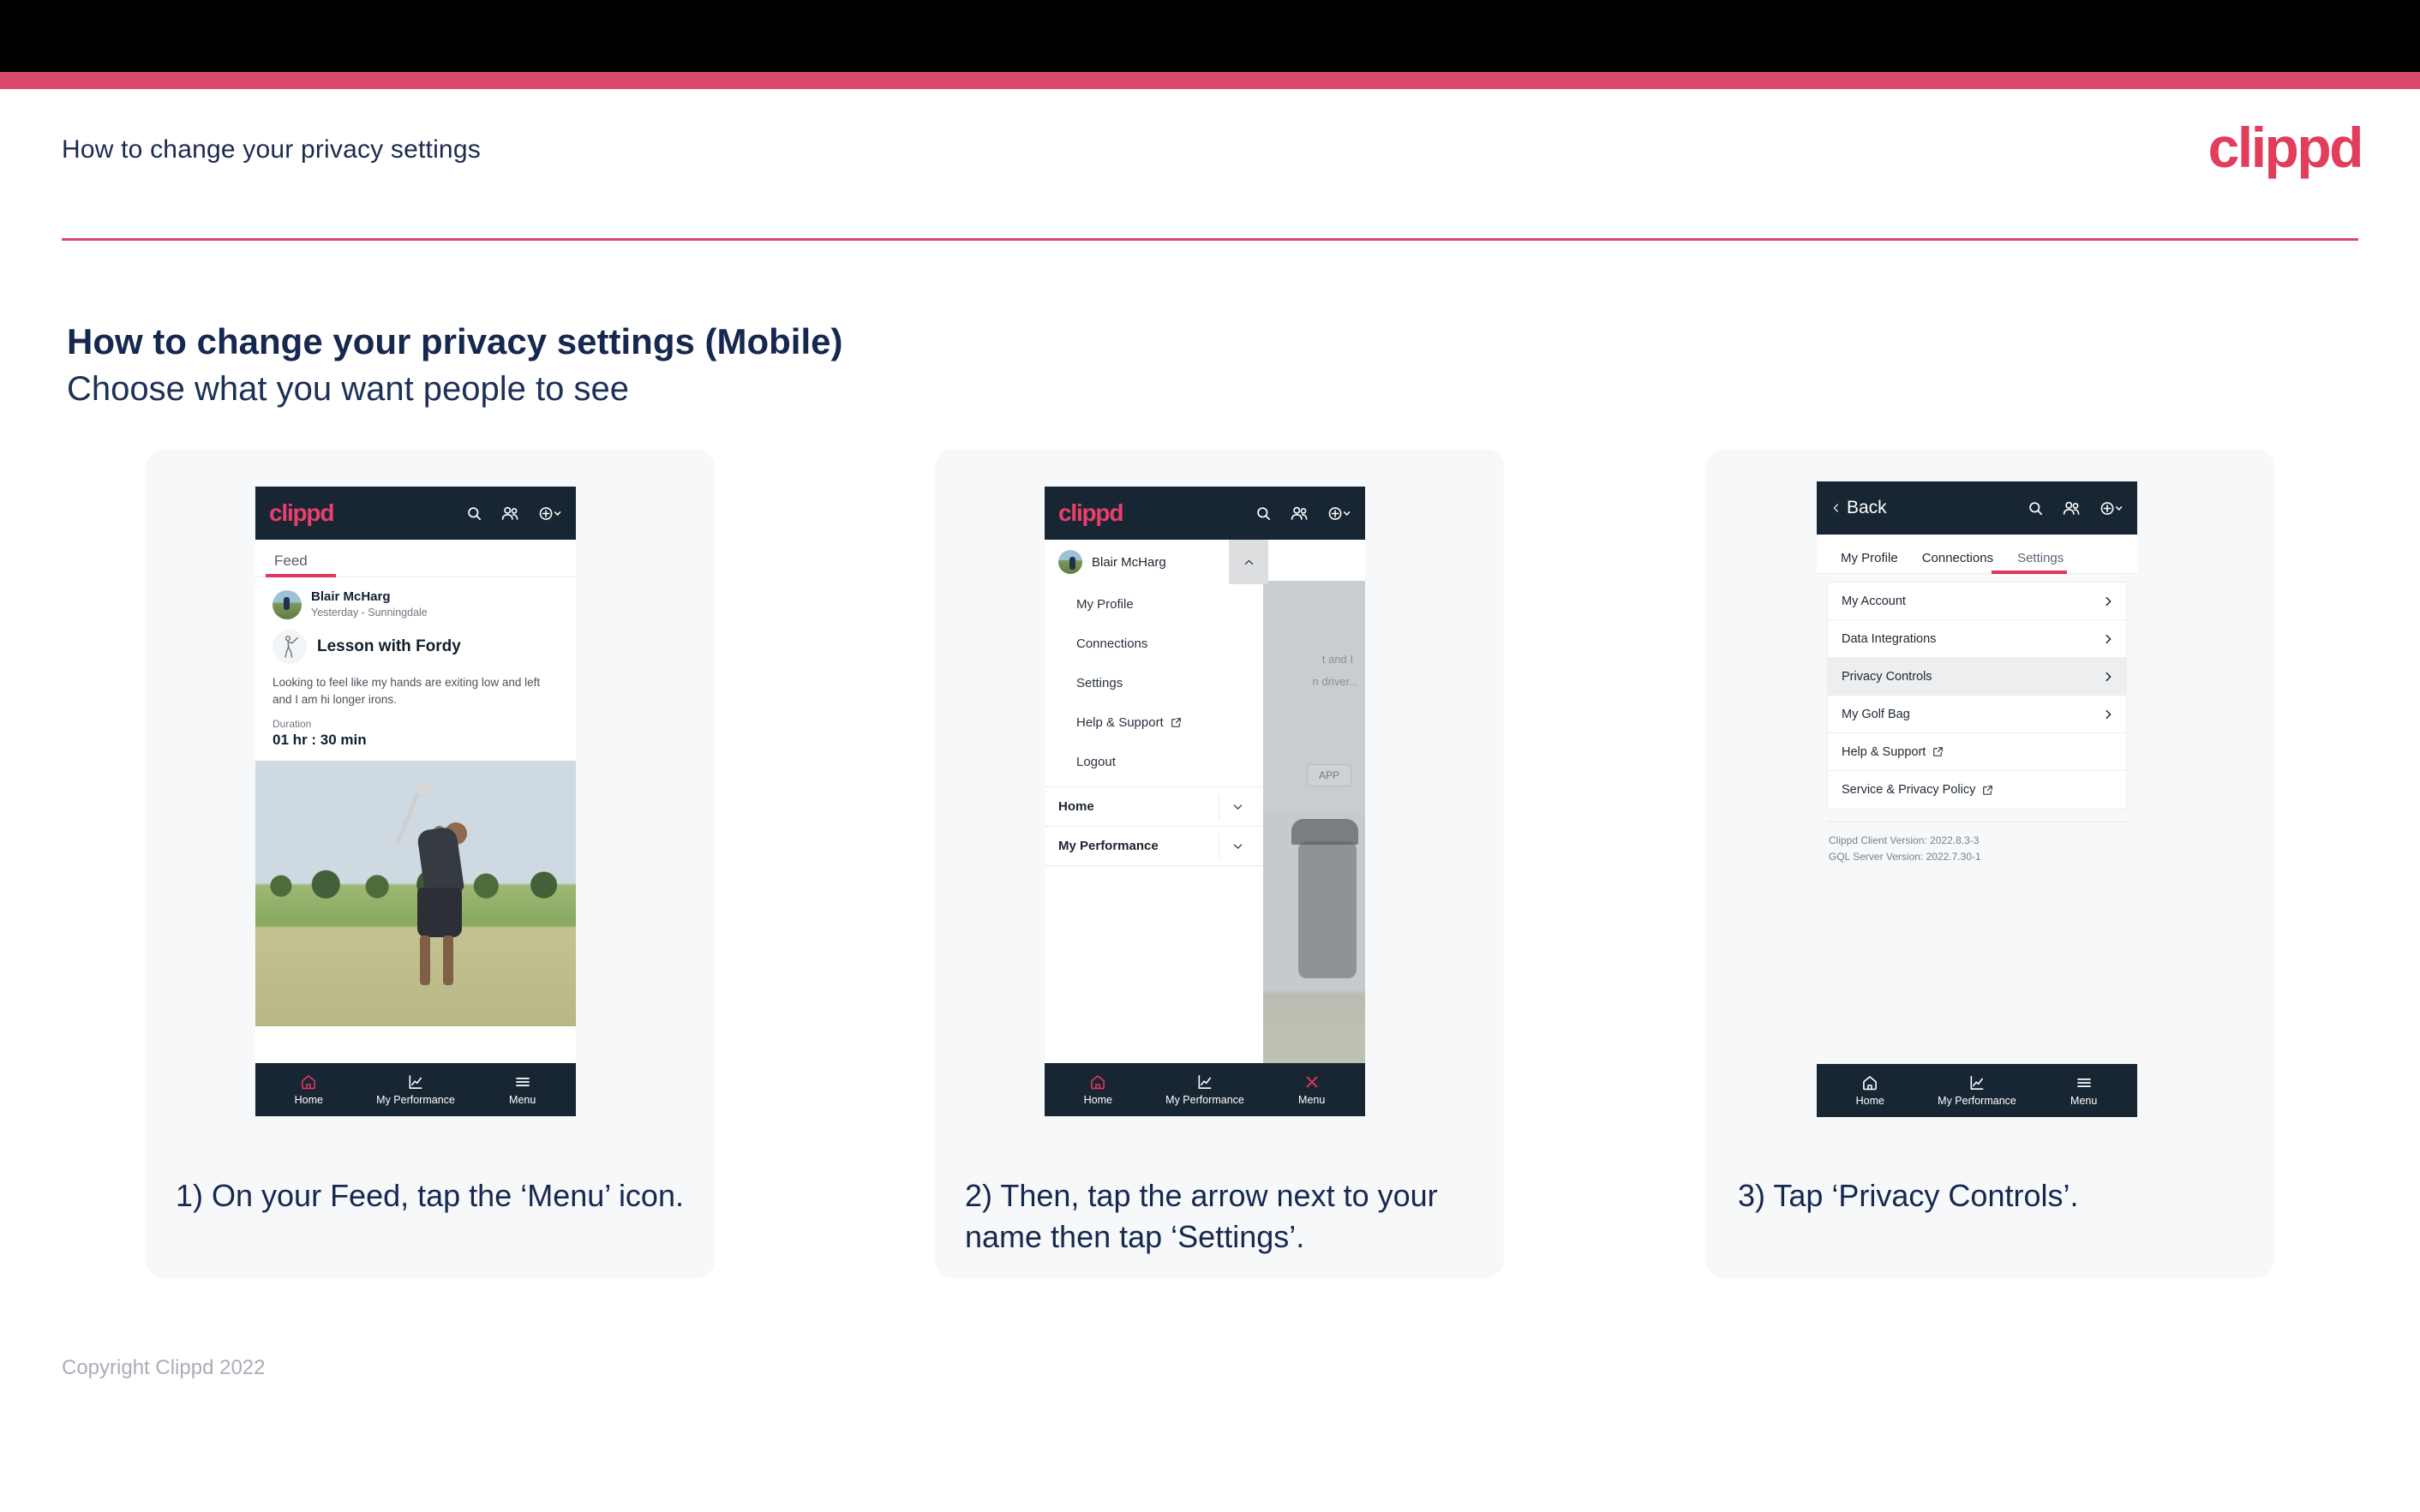 The width and height of the screenshot is (2420, 1512). I want to click on menu-item-label: Logout, so click(1096, 762).